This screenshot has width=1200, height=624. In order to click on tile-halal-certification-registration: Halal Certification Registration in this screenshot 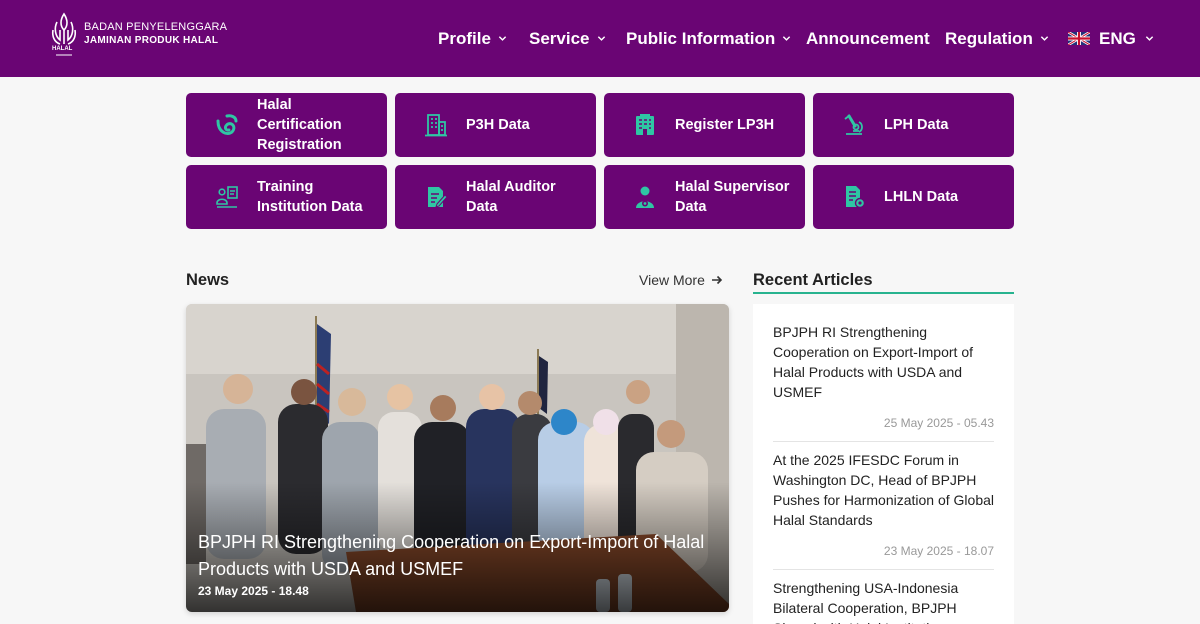, I will do `click(286, 125)`.